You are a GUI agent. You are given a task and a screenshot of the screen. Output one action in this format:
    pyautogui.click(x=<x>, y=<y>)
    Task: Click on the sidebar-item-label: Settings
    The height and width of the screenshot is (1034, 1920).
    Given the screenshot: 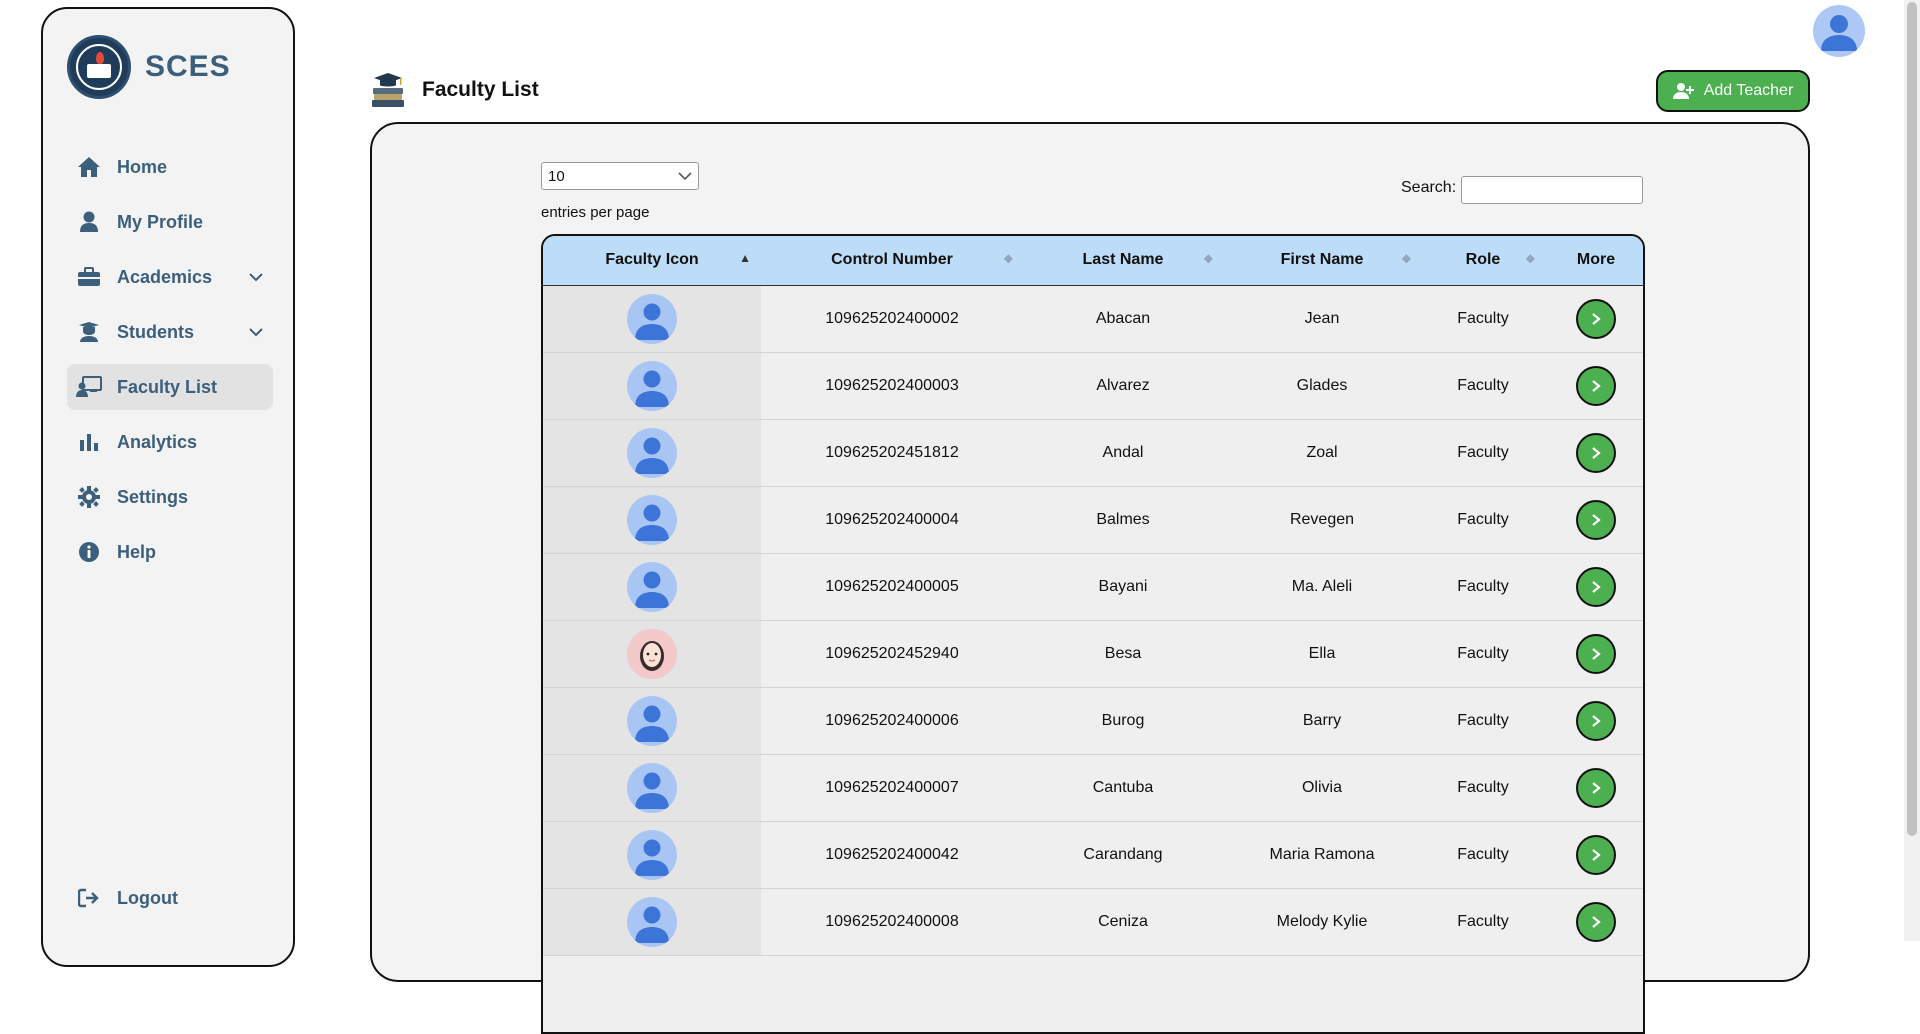 What is the action you would take?
    pyautogui.click(x=153, y=496)
    